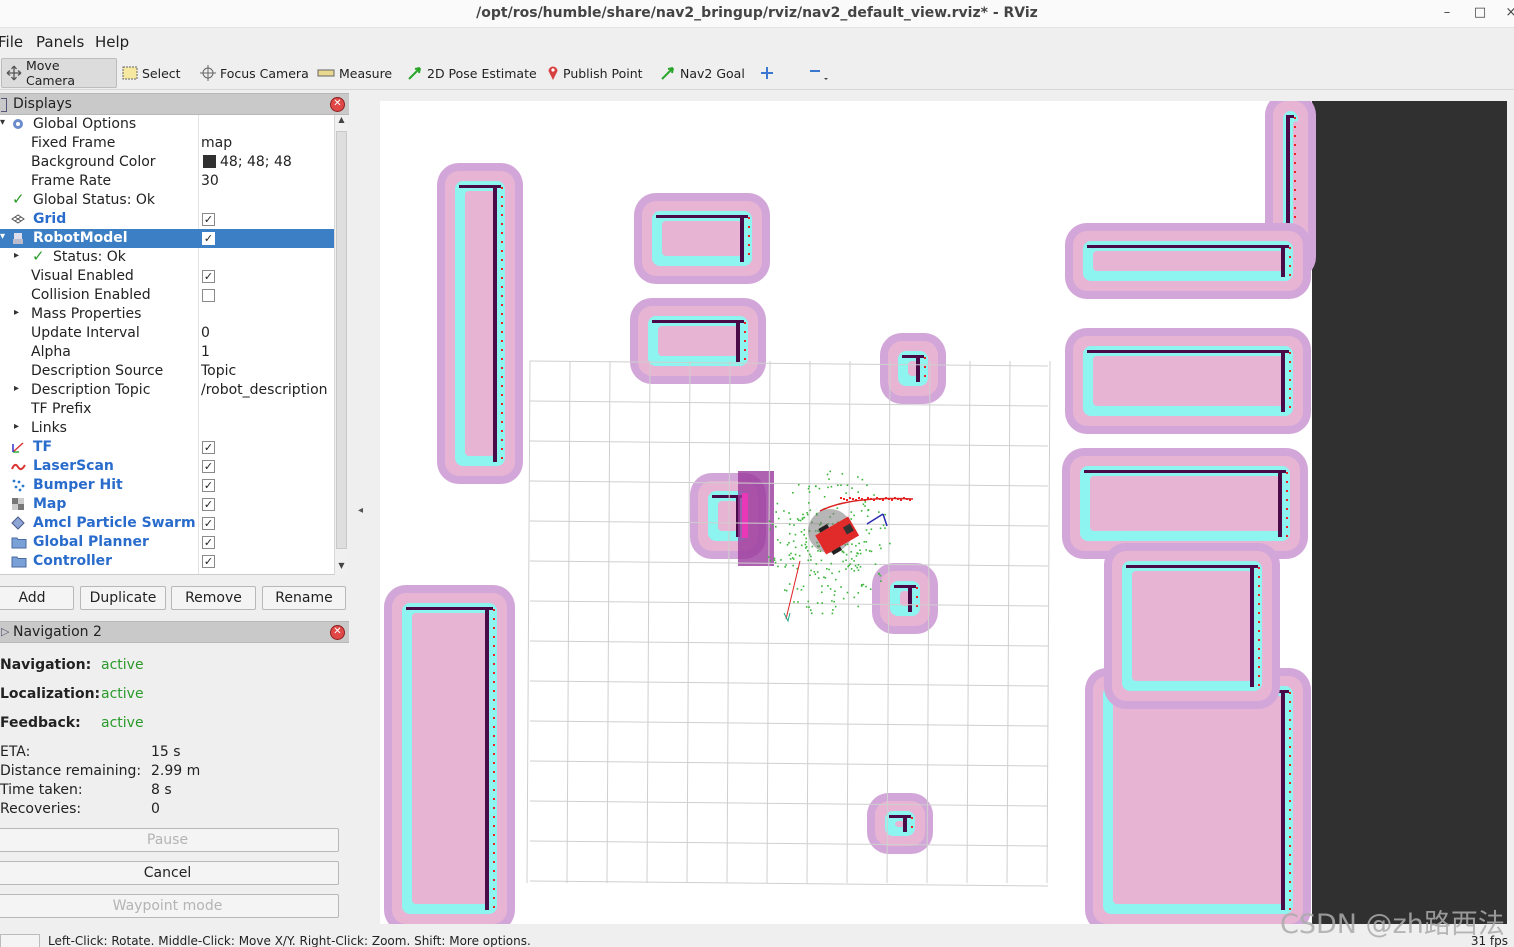  What do you see at coordinates (341, 122) in the screenshot?
I see `scroll-up-icon: ▲` at bounding box center [341, 122].